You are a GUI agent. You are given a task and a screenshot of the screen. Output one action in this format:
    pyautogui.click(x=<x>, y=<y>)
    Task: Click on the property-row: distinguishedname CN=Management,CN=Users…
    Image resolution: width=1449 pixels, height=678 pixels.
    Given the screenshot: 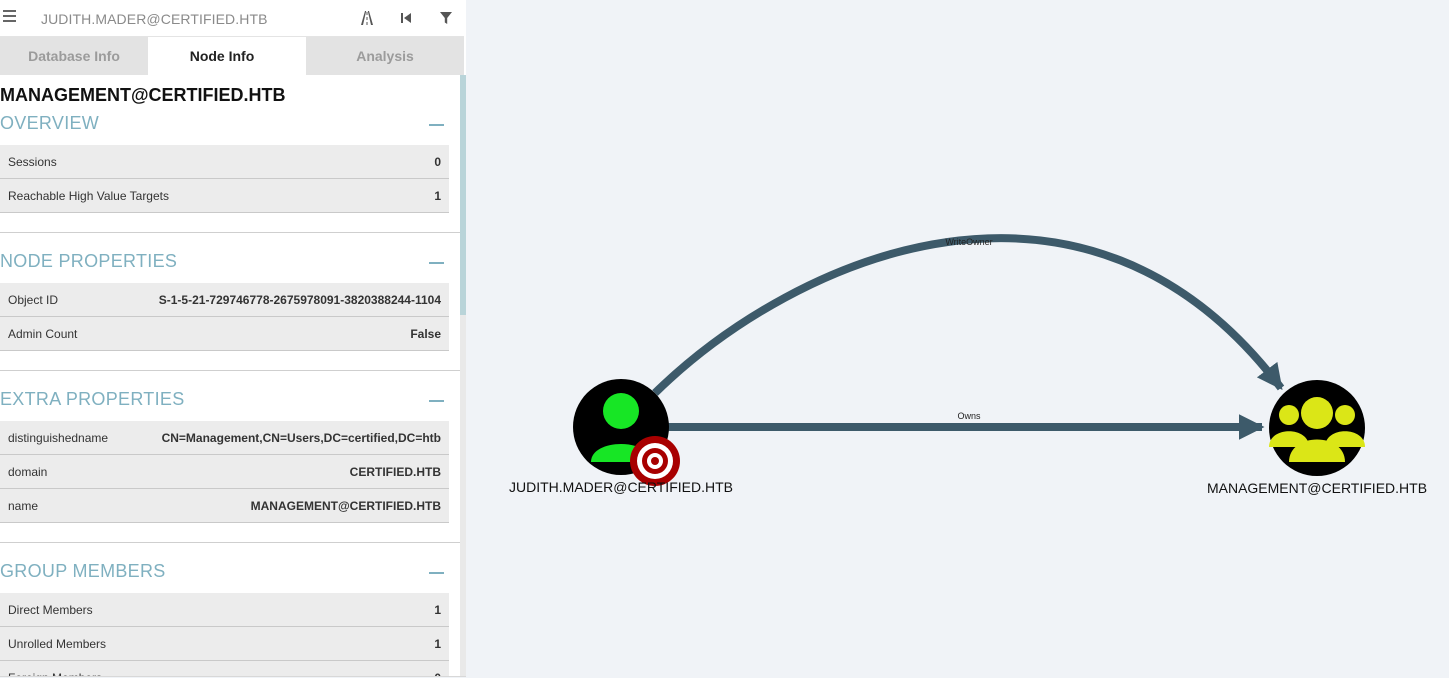 What is the action you would take?
    pyautogui.click(x=224, y=438)
    